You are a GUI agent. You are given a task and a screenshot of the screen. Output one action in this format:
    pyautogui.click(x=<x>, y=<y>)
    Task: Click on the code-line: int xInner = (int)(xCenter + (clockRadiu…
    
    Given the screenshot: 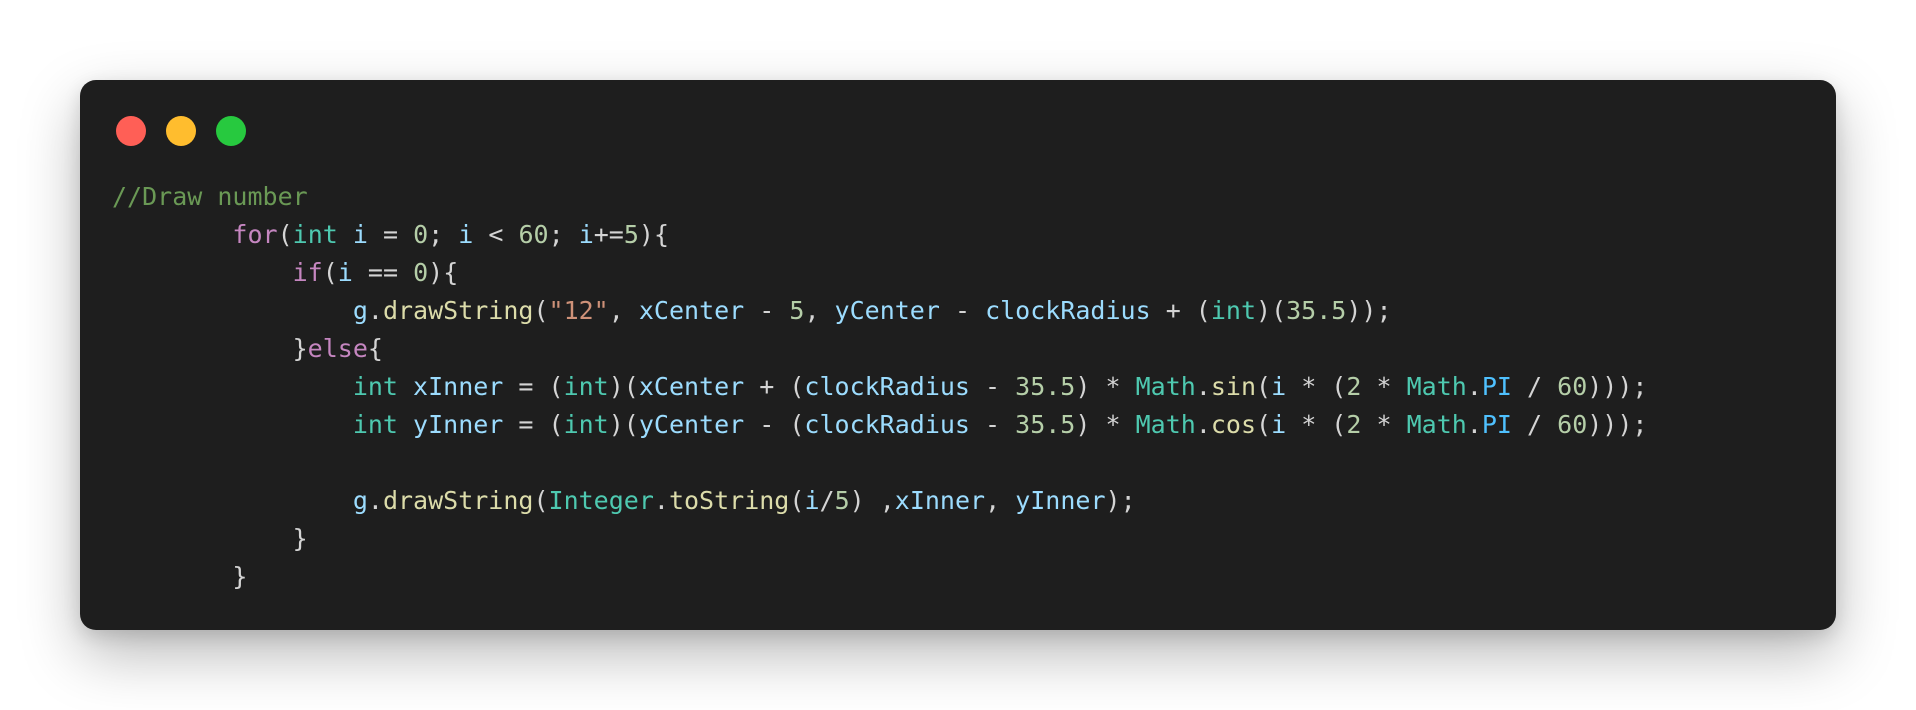 What is the action you would take?
    pyautogui.click(x=880, y=387)
    